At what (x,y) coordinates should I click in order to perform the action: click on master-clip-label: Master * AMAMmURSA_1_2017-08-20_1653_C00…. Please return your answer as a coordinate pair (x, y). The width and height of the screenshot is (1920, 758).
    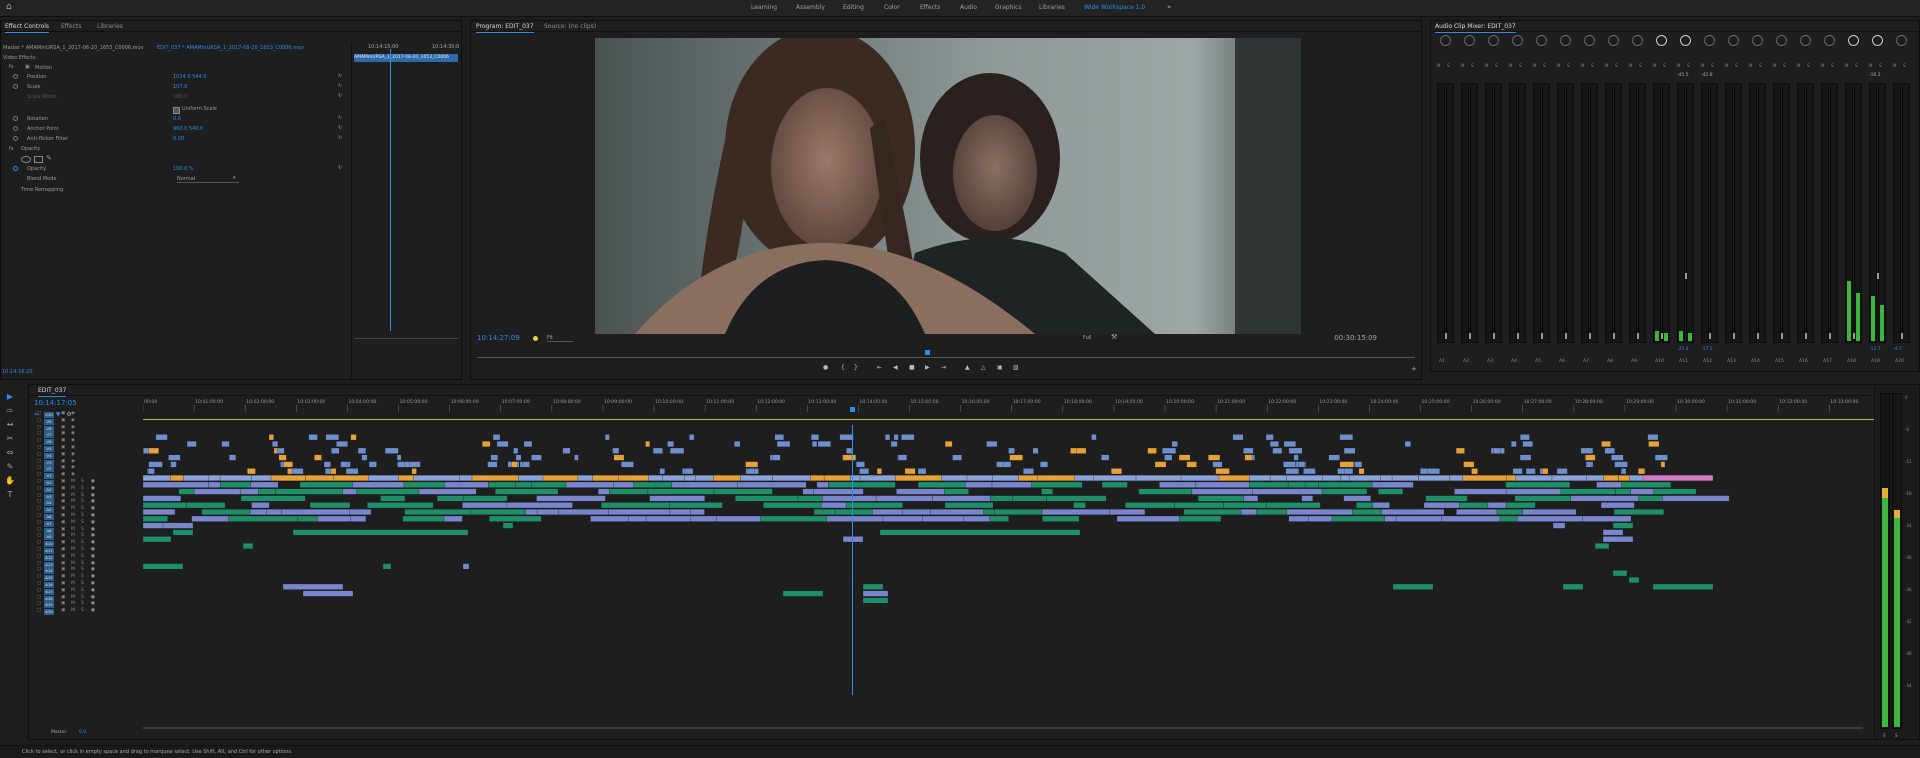
    Looking at the image, I should click on (73, 48).